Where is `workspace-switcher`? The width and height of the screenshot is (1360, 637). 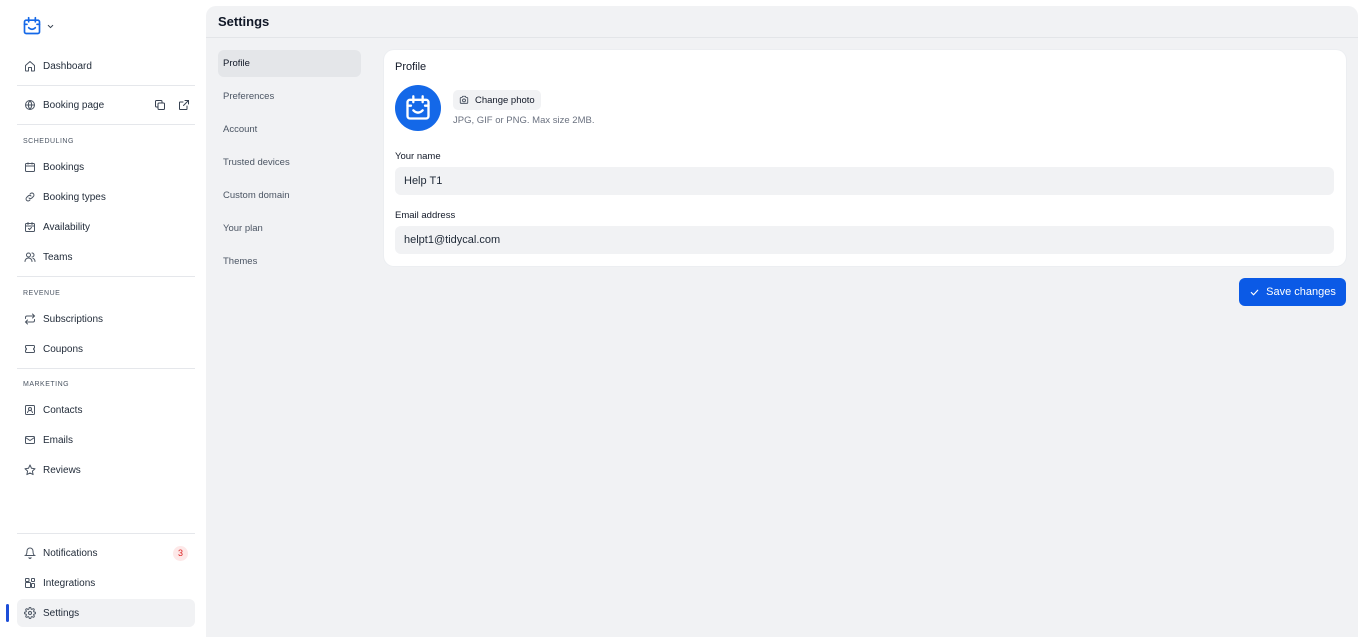
workspace-switcher is located at coordinates (38, 26).